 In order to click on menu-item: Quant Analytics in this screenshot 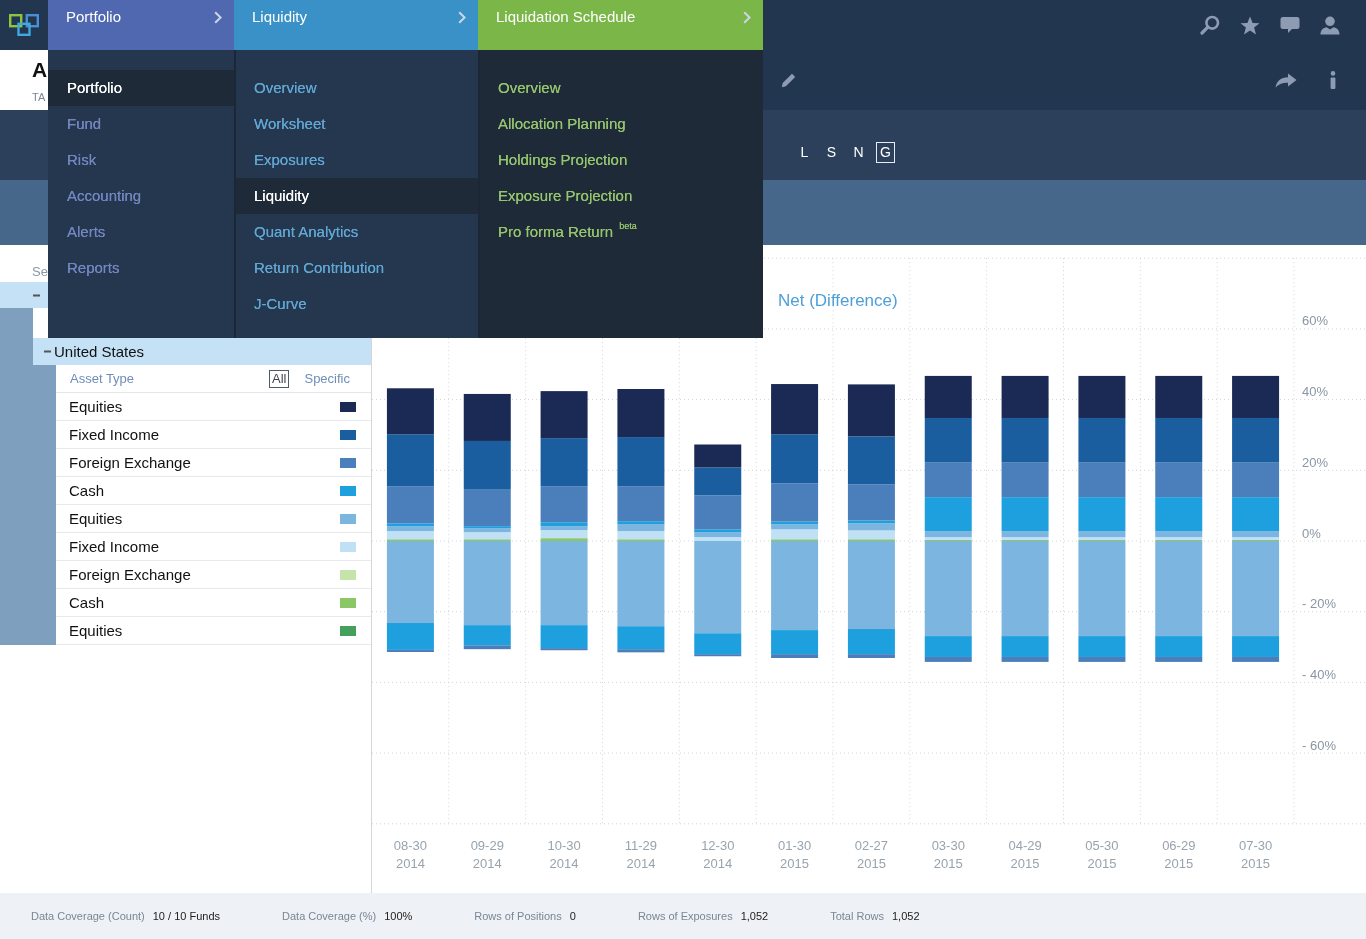, I will do `click(357, 232)`.